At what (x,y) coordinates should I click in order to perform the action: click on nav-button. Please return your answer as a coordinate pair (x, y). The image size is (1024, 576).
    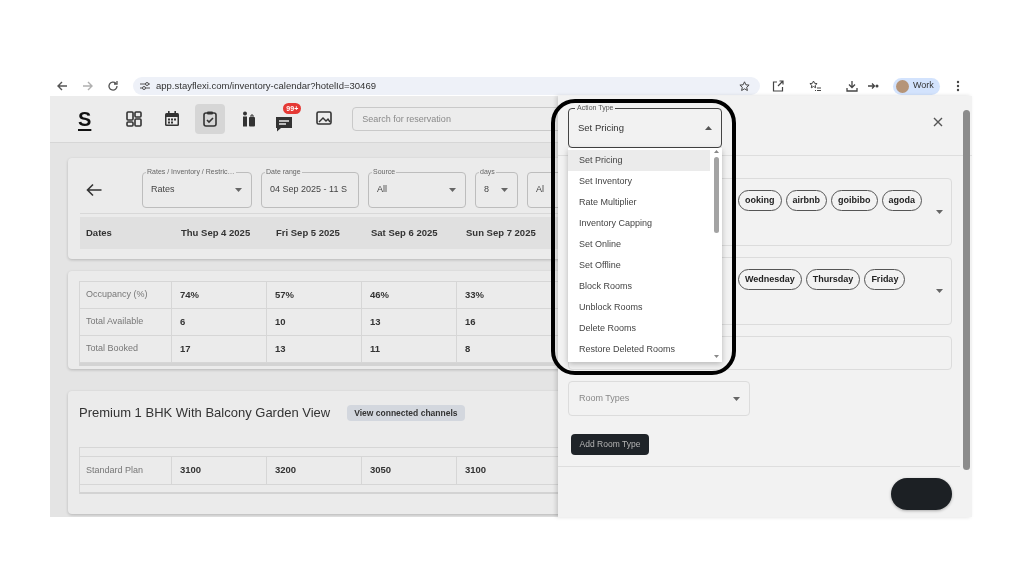
    Looking at the image, I should click on (210, 119).